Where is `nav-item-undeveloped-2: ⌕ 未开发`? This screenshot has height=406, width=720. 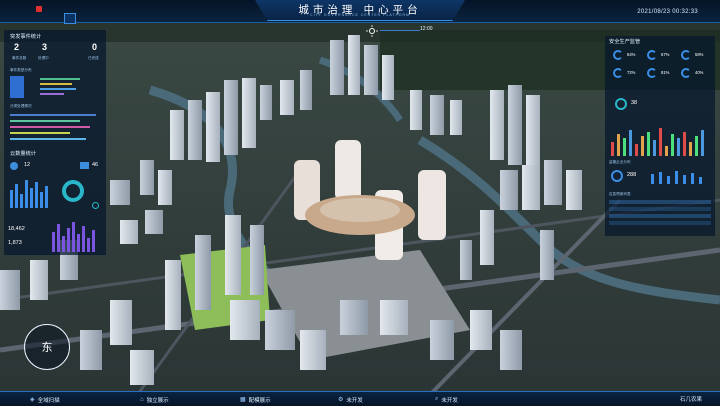
nav-item-undeveloped-2: ⌕ 未开发 is located at coordinates (446, 399).